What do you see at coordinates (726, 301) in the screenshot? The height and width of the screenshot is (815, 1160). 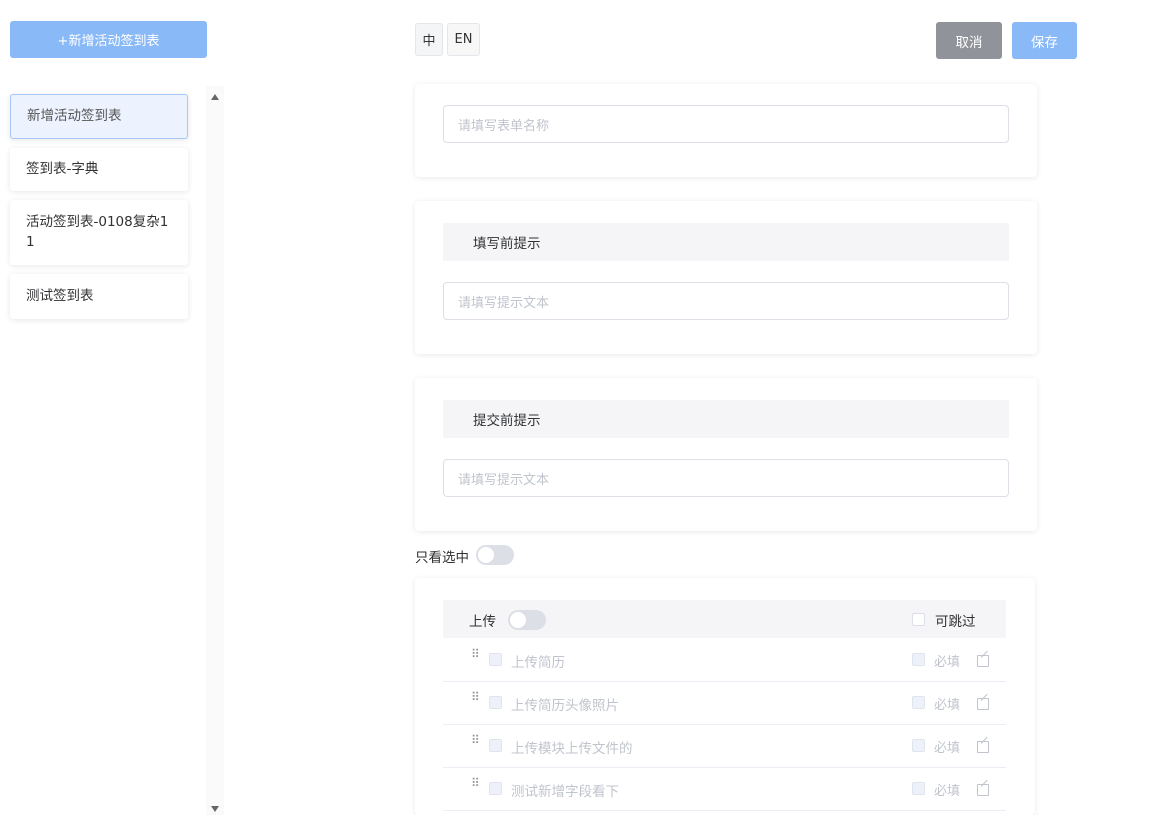 I see `before-fill-input: 请填写提示文本` at bounding box center [726, 301].